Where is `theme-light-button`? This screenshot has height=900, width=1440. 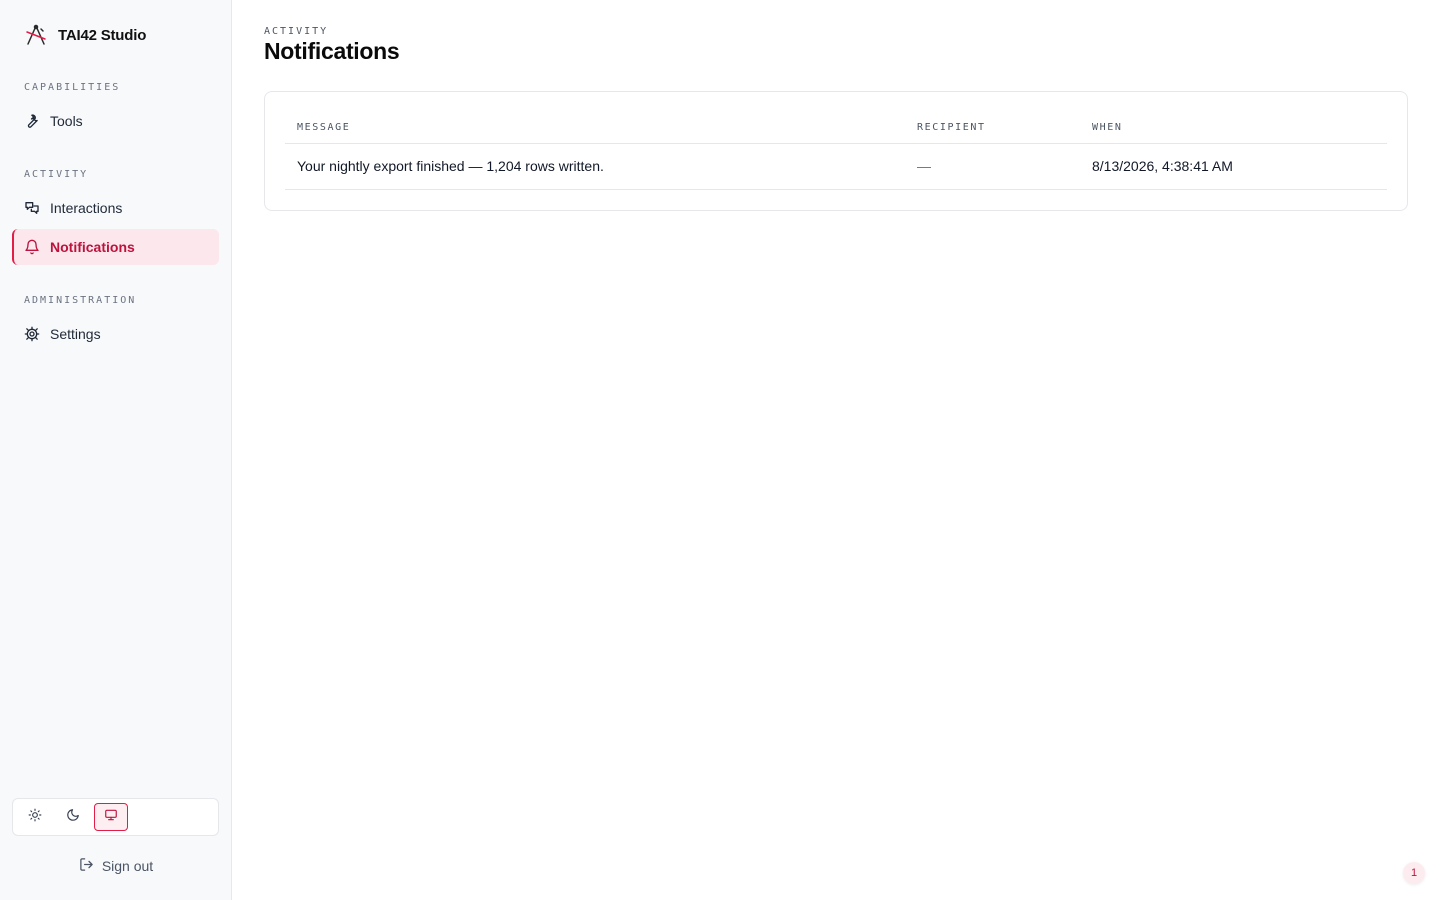 theme-light-button is located at coordinates (35, 817).